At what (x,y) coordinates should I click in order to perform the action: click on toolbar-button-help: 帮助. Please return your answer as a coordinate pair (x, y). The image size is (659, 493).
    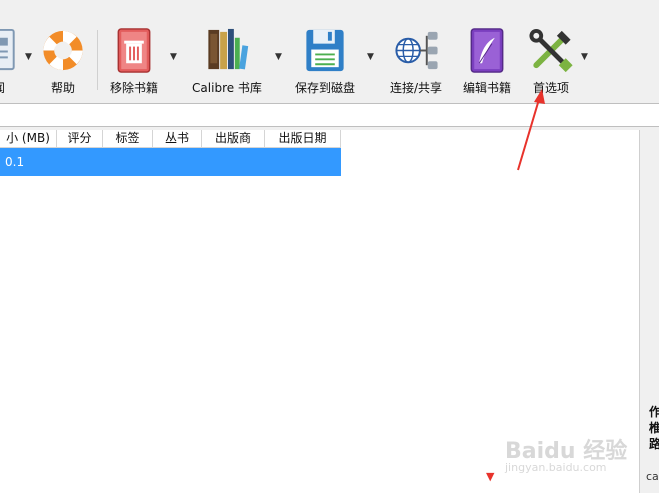
    Looking at the image, I should click on (63, 61).